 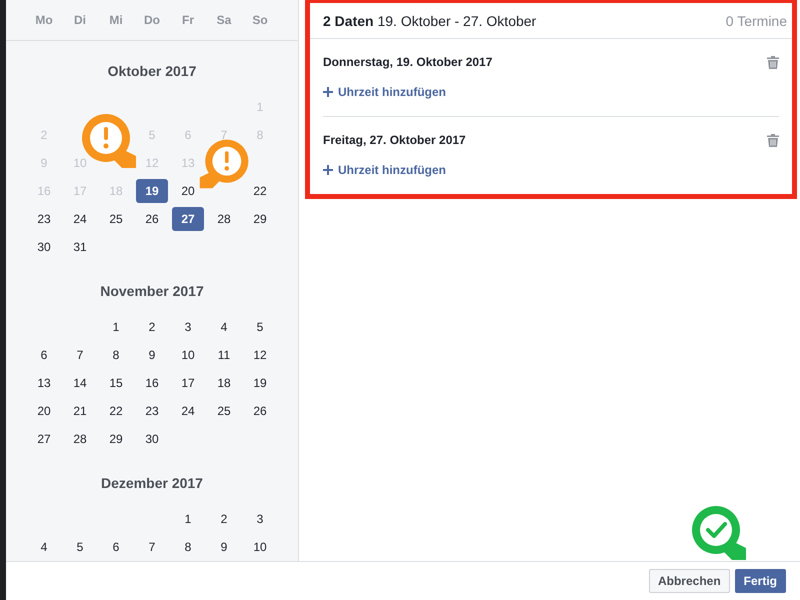 I want to click on weekday-label: Mo, so click(x=44, y=20).